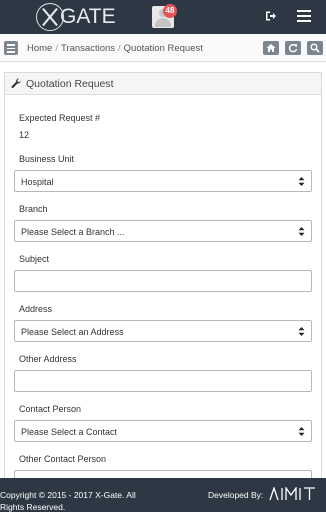 The image size is (326, 512). Describe the element at coordinates (88, 48) in the screenshot. I see `breadcrumb-transactions: Transactions` at that location.